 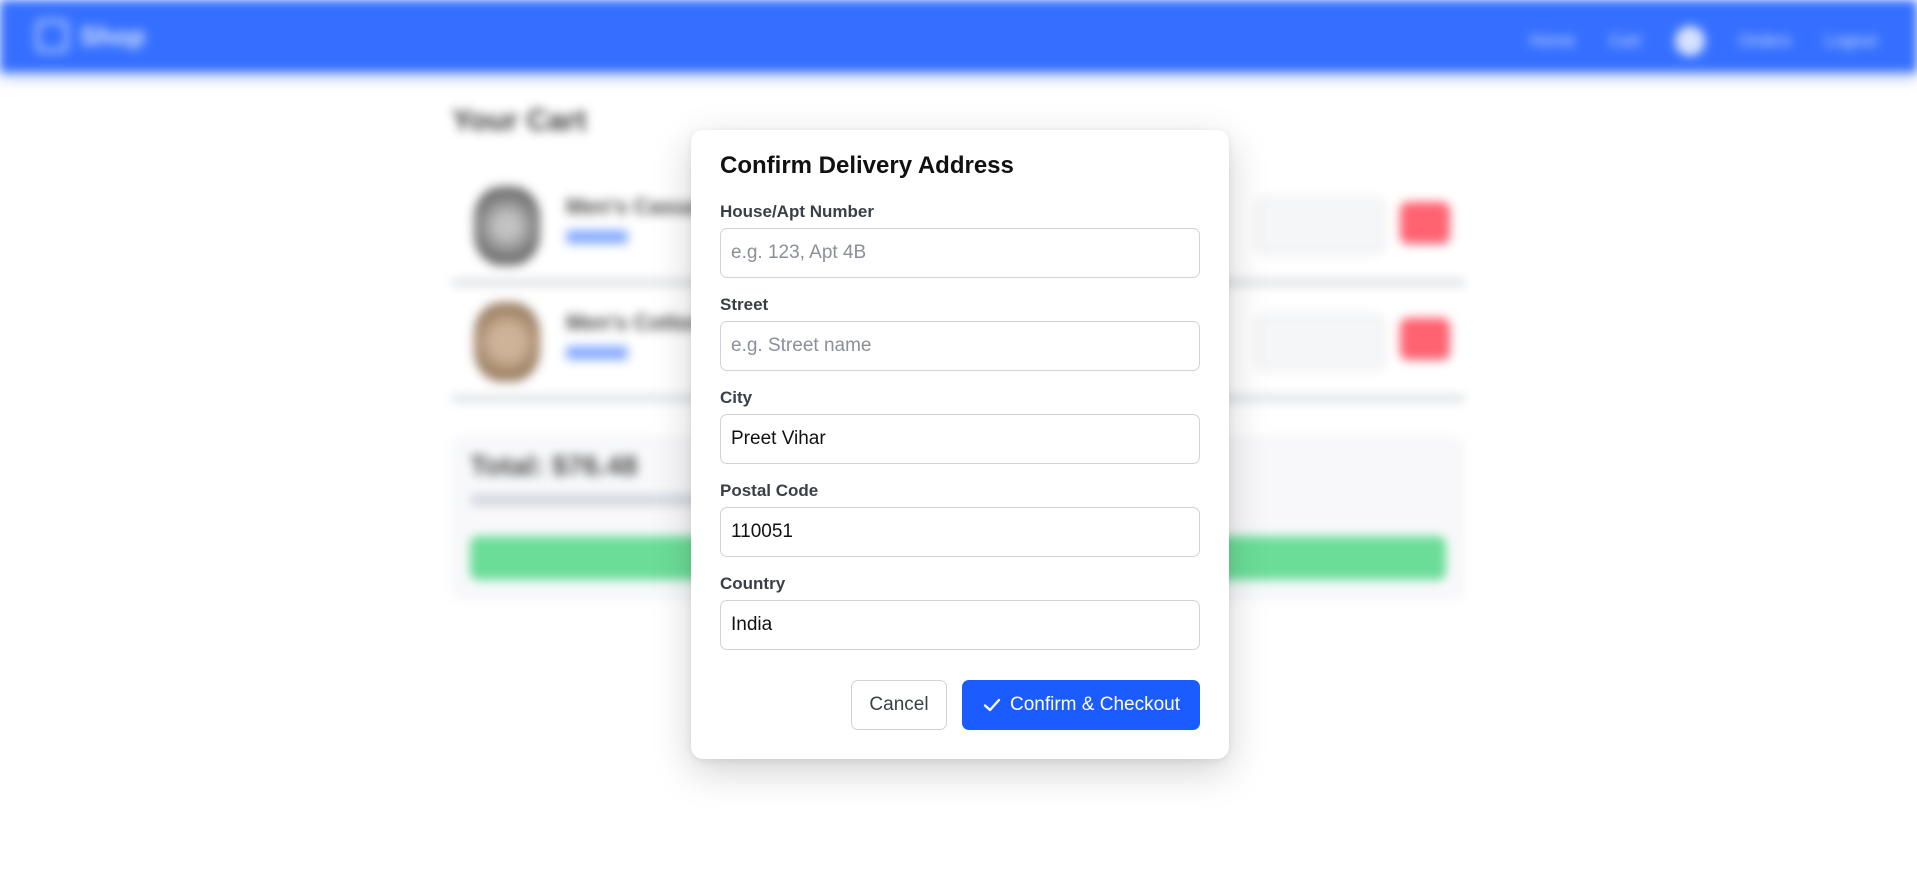 What do you see at coordinates (753, 583) in the screenshot?
I see `country-label: Country` at bounding box center [753, 583].